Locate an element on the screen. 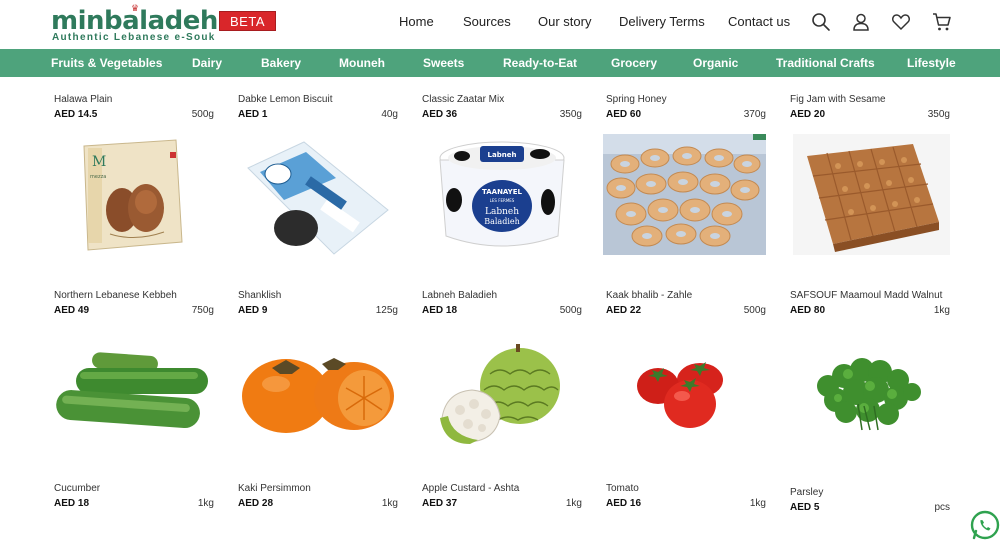 The width and height of the screenshot is (1000, 542). svg-text: LES FERMES is located at coordinates (502, 200).